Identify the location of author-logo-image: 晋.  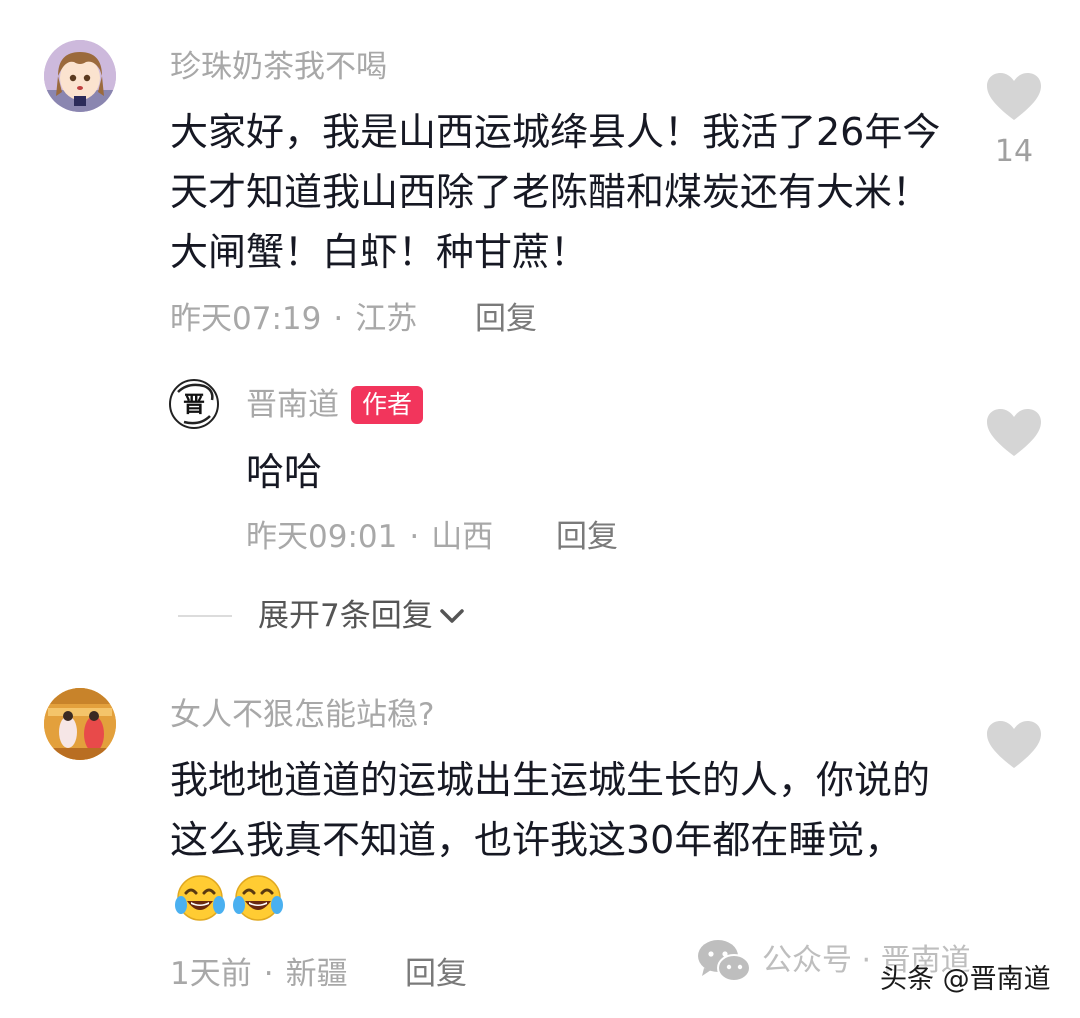
(194, 404).